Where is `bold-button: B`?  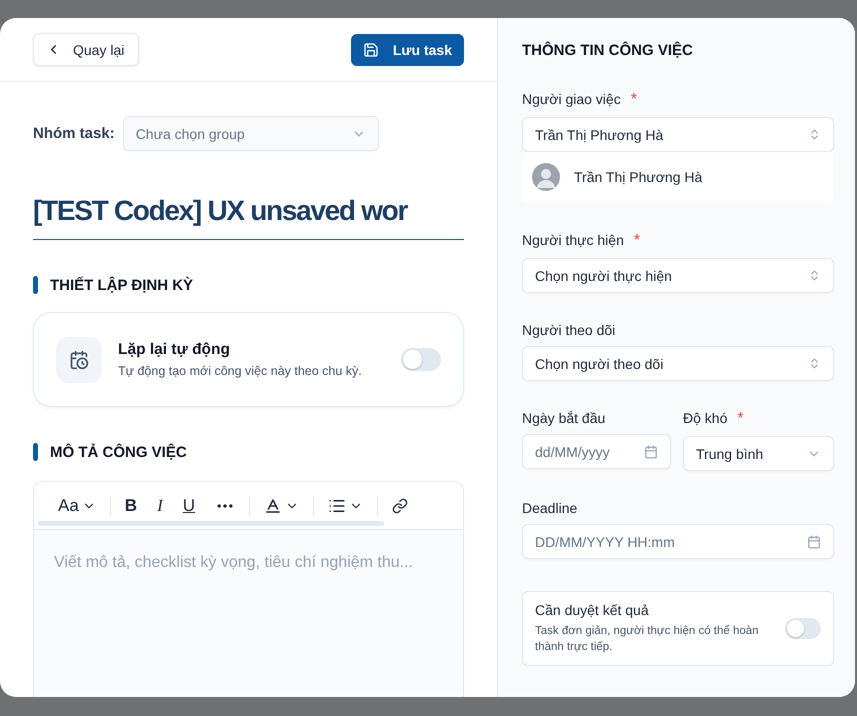 bold-button: B is located at coordinates (131, 506).